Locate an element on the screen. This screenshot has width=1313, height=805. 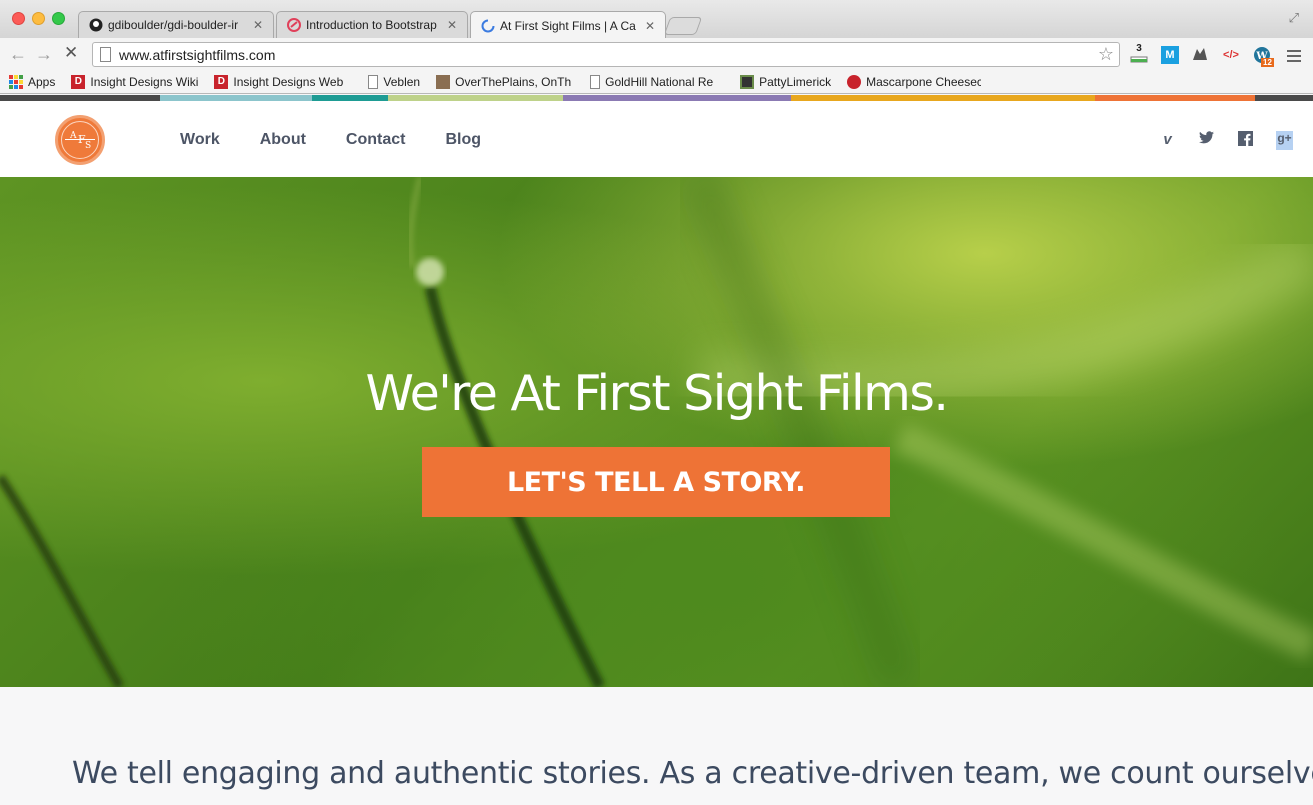
tab-title: gdiboulder/gdi-boulder-ir is located at coordinates (173, 25).